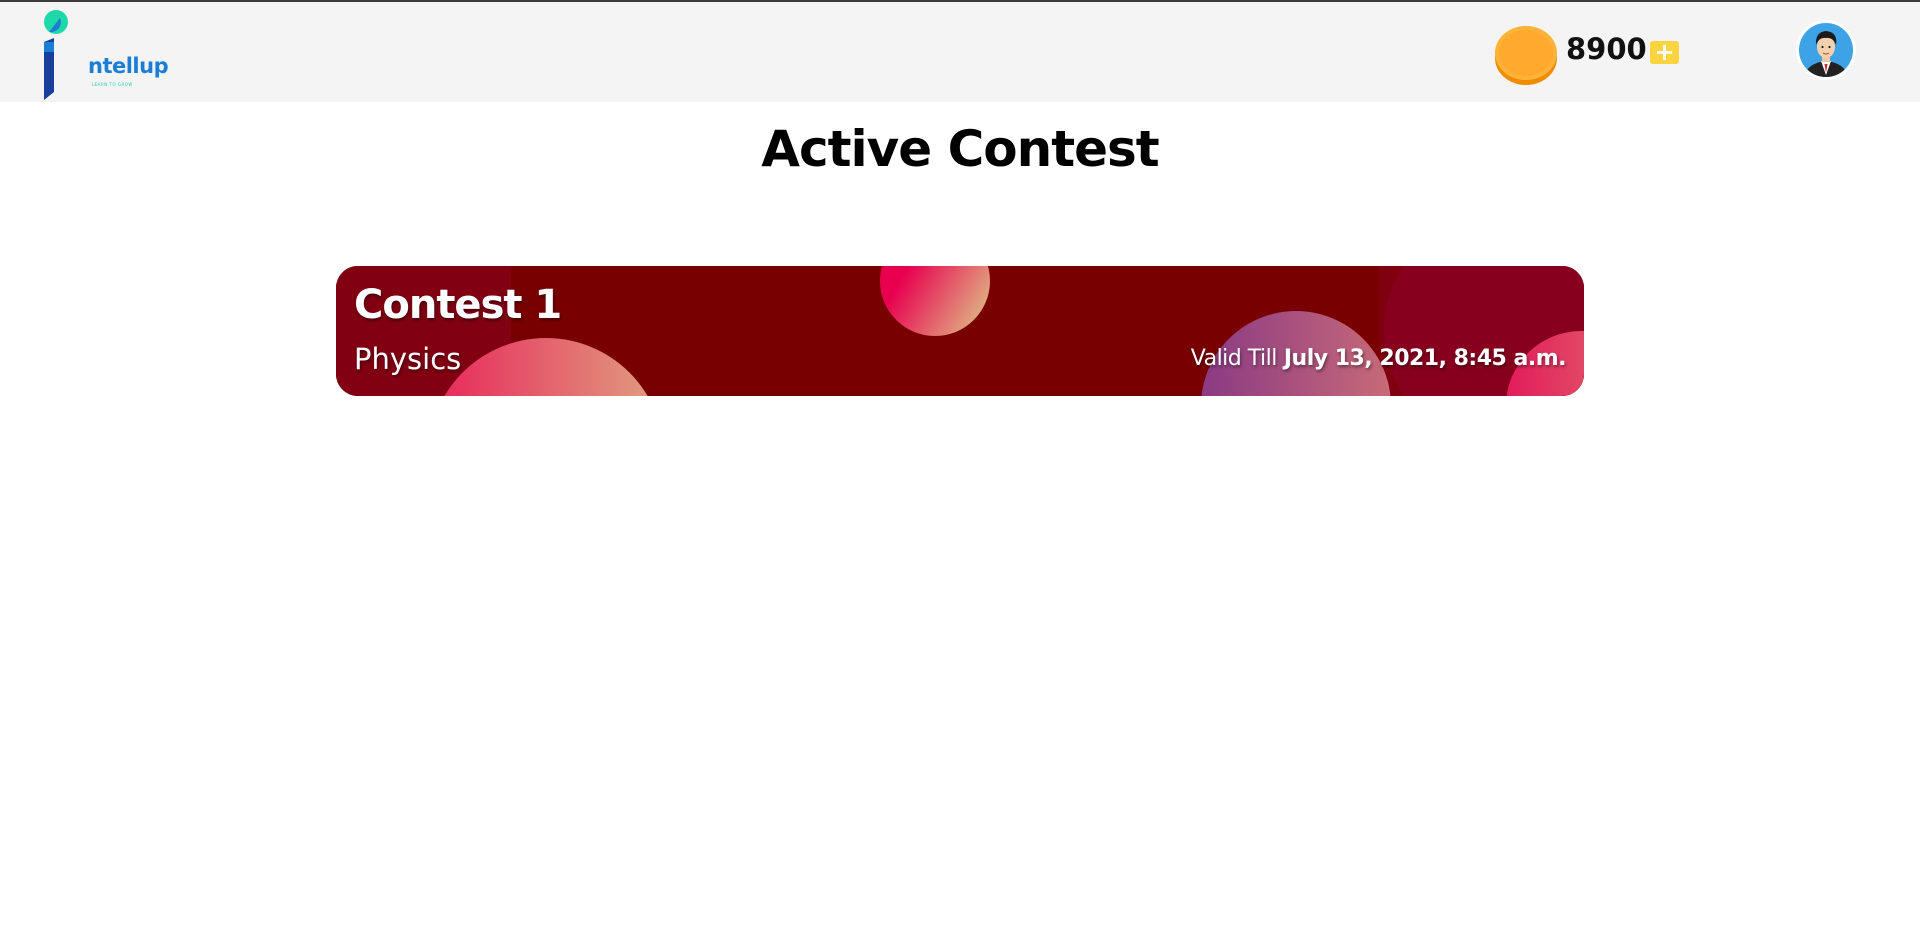 The image size is (1920, 930). What do you see at coordinates (1425, 358) in the screenshot?
I see `valid-till-date: July 13, 2021, 8:45 a.m.` at bounding box center [1425, 358].